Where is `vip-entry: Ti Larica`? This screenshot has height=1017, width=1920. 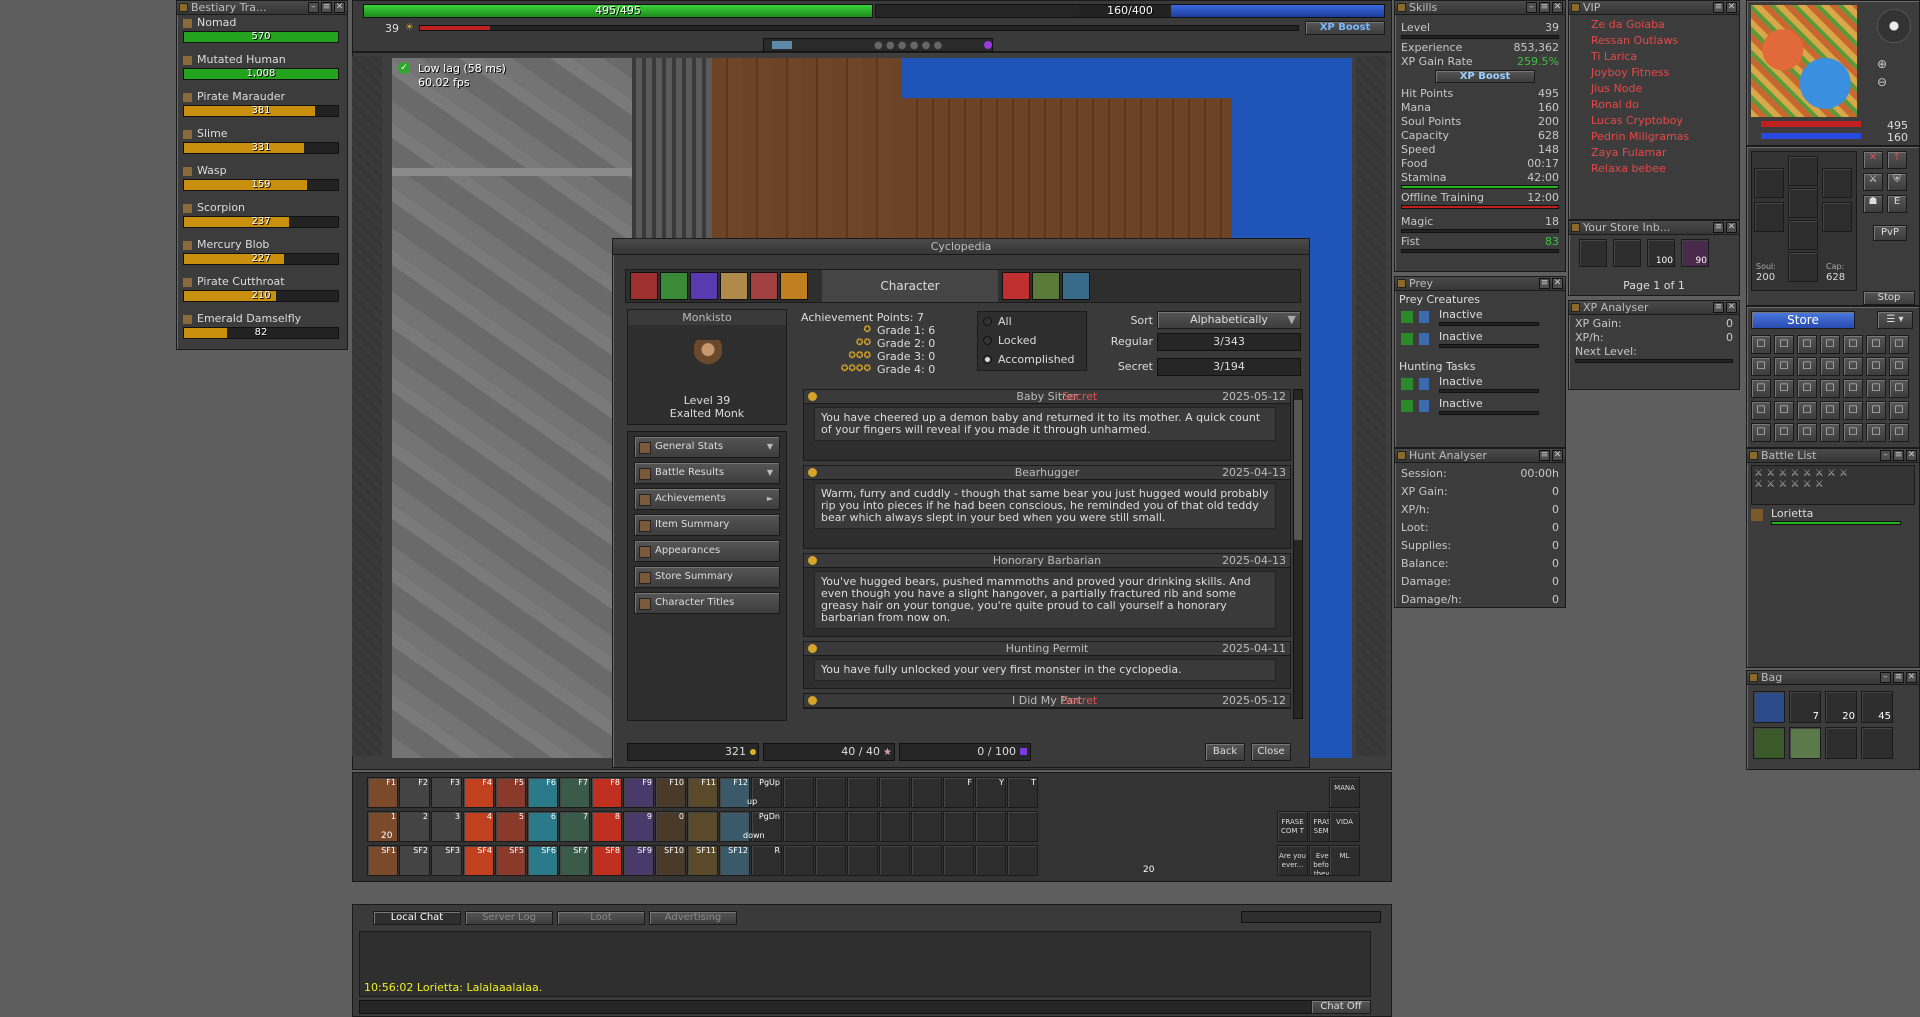 vip-entry: Ti Larica is located at coordinates (1665, 57).